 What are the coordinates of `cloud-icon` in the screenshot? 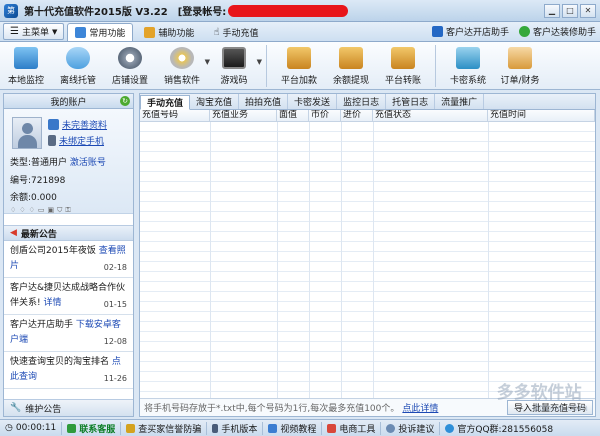 It's located at (78, 58).